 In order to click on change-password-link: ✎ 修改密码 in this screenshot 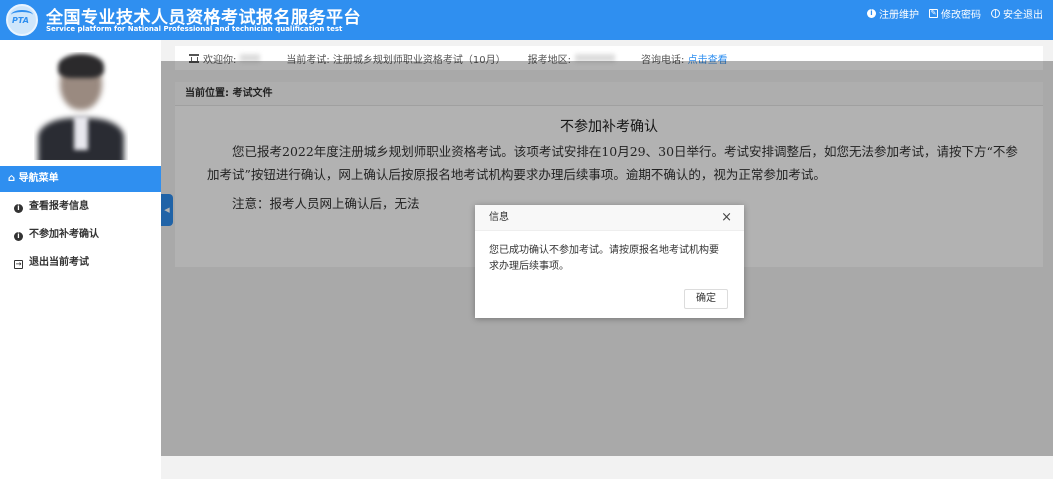, I will do `click(955, 13)`.